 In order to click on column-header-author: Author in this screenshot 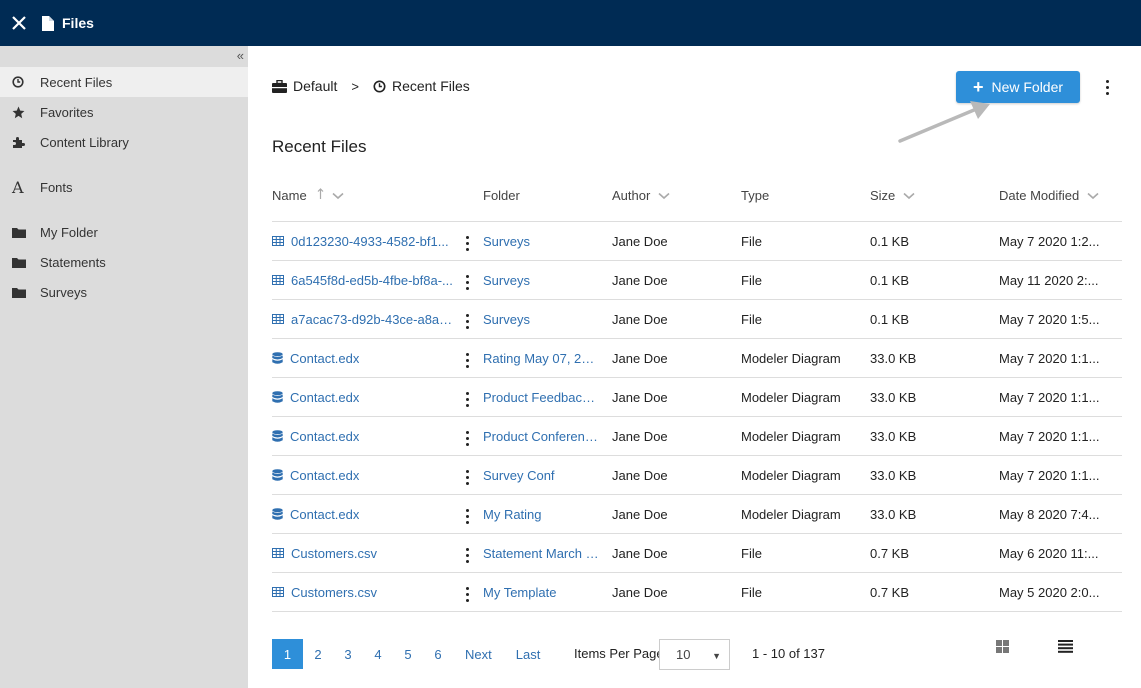, I will do `click(641, 195)`.